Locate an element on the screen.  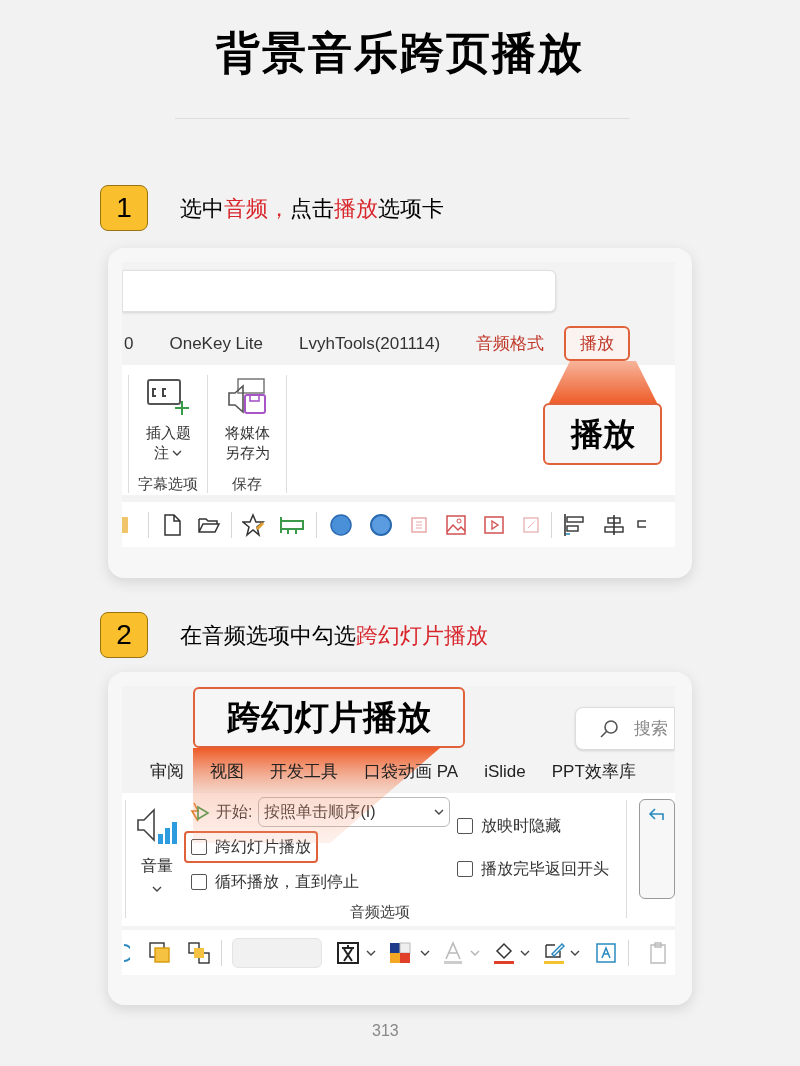
checkbox-option: 播放完毕返回开头 is located at coordinates (533, 869).